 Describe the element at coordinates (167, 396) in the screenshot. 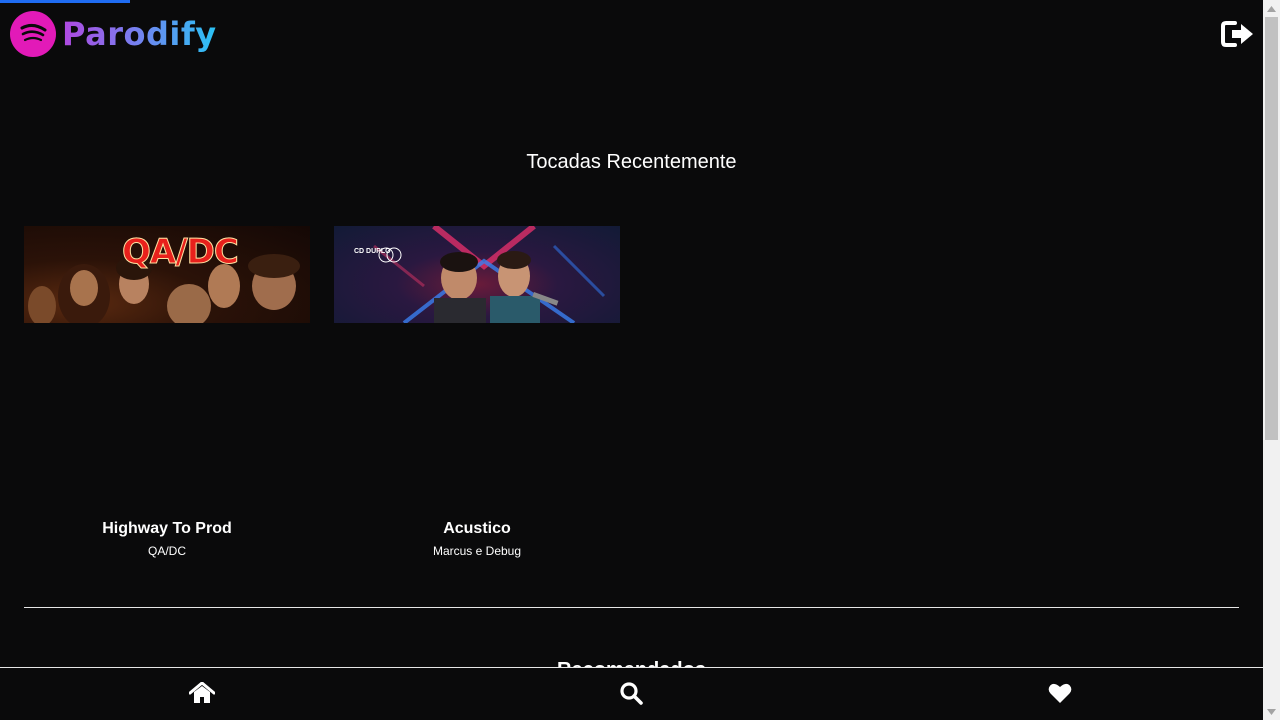

I see `album-card-highway-to-prod: QA/DC Highway To Prod QA/DC` at that location.